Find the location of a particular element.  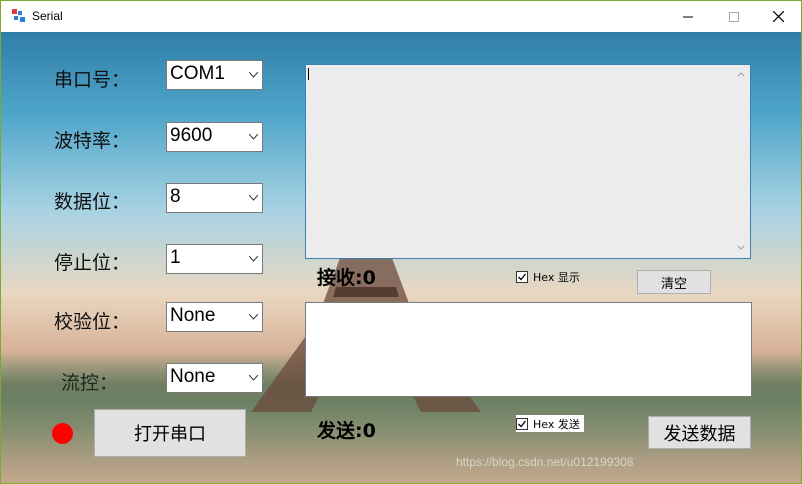

title-bar: Serial is located at coordinates (401, 16).